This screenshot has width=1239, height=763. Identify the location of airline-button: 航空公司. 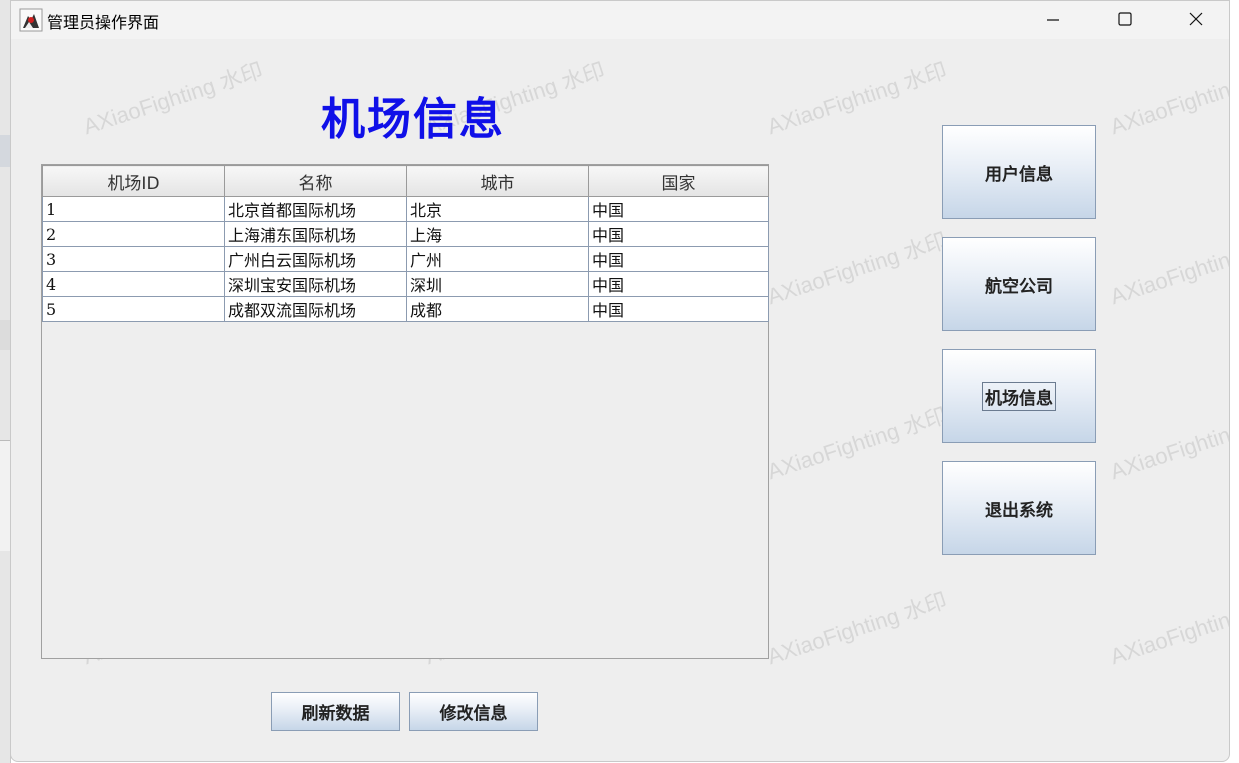
(1019, 284).